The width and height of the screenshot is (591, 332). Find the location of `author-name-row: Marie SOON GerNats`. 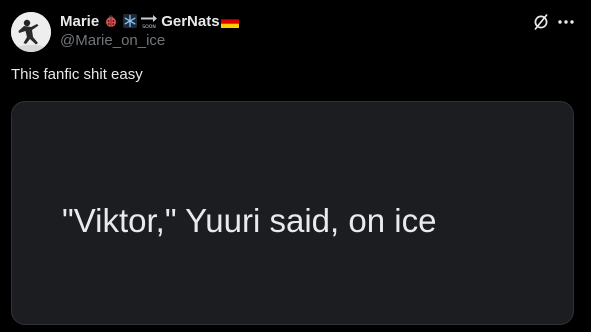

author-name-row: Marie SOON GerNats is located at coordinates (149, 21).